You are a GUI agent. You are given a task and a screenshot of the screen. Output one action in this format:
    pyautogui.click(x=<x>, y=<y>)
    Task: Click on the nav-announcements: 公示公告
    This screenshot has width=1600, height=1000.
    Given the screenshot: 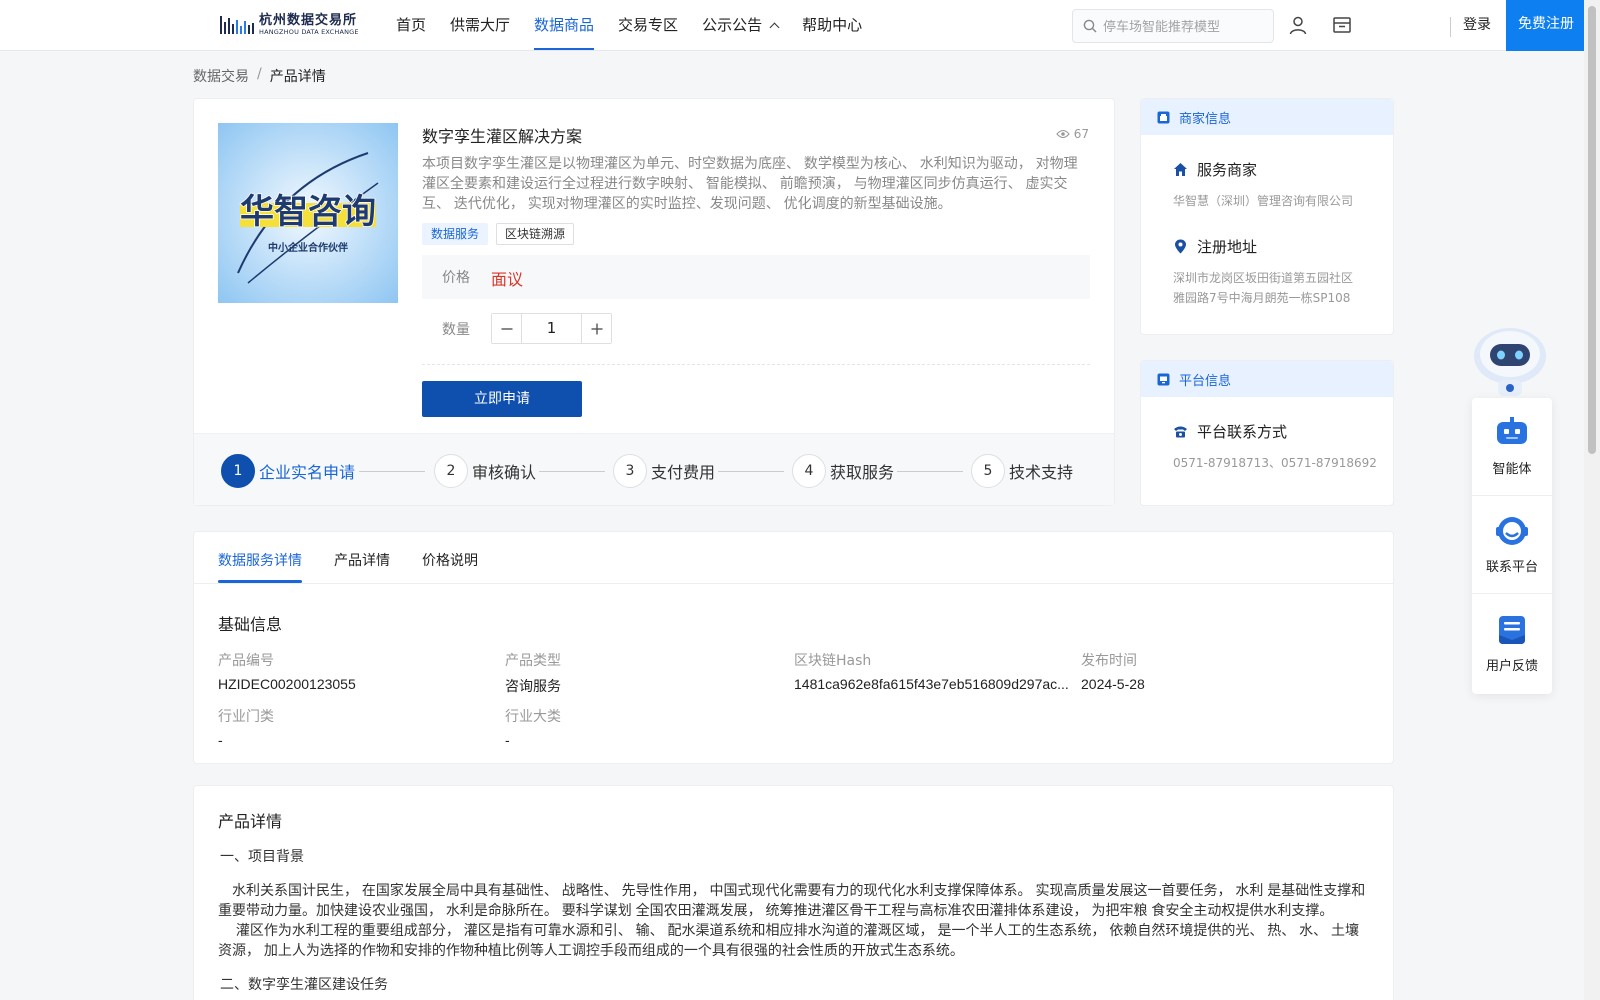 What is the action you would take?
    pyautogui.click(x=741, y=25)
    